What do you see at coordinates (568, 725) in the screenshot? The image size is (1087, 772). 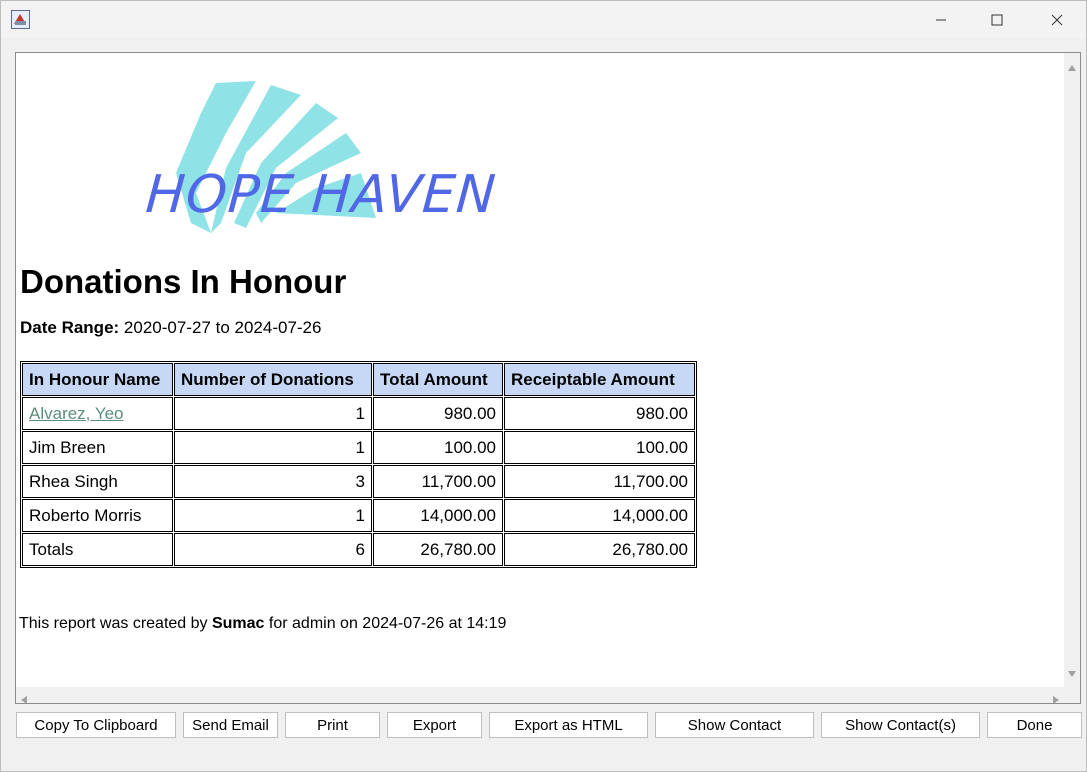 I see `export-as-html-button: Export as HTML` at bounding box center [568, 725].